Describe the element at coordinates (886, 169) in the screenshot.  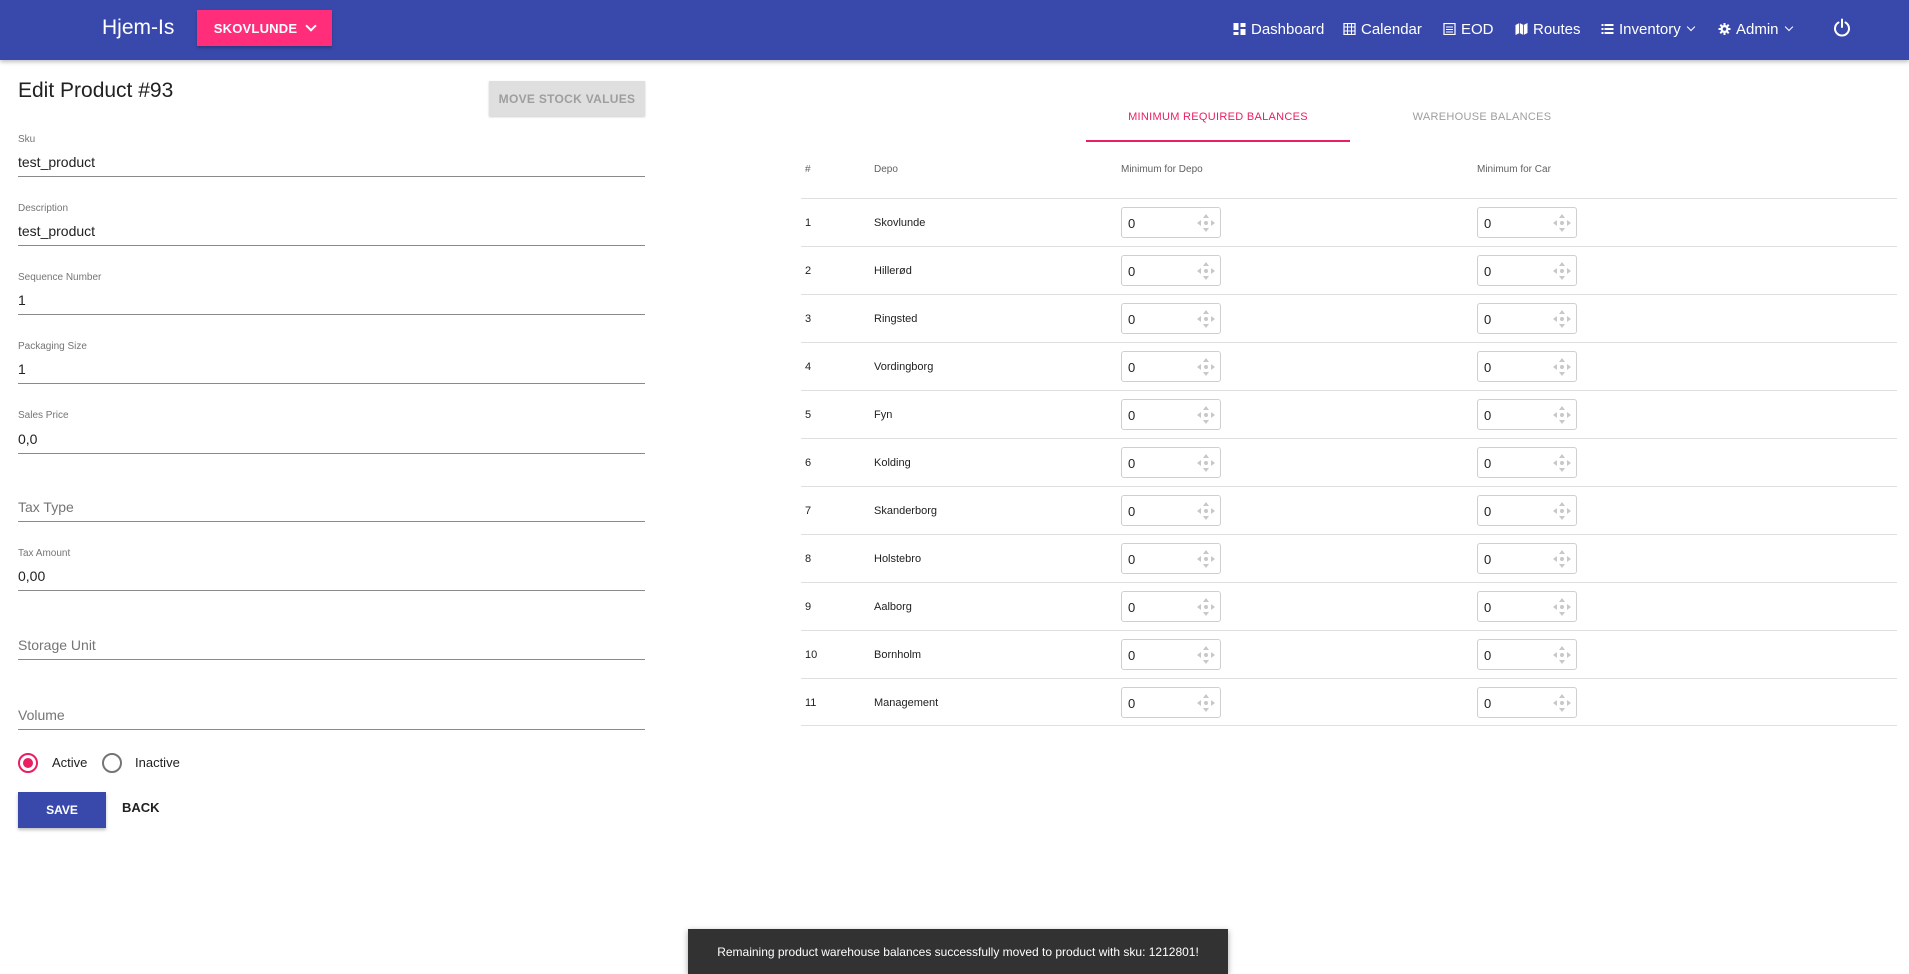
I see `table-header-depo: Depo` at that location.